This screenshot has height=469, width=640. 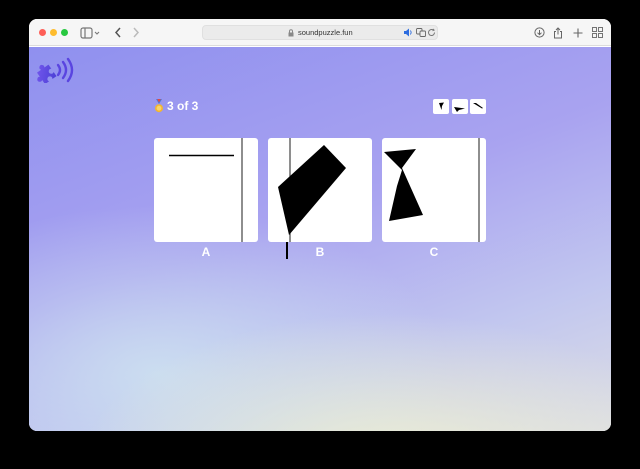 I want to click on address-bar: soundpuzzle.fun, so click(x=320, y=32).